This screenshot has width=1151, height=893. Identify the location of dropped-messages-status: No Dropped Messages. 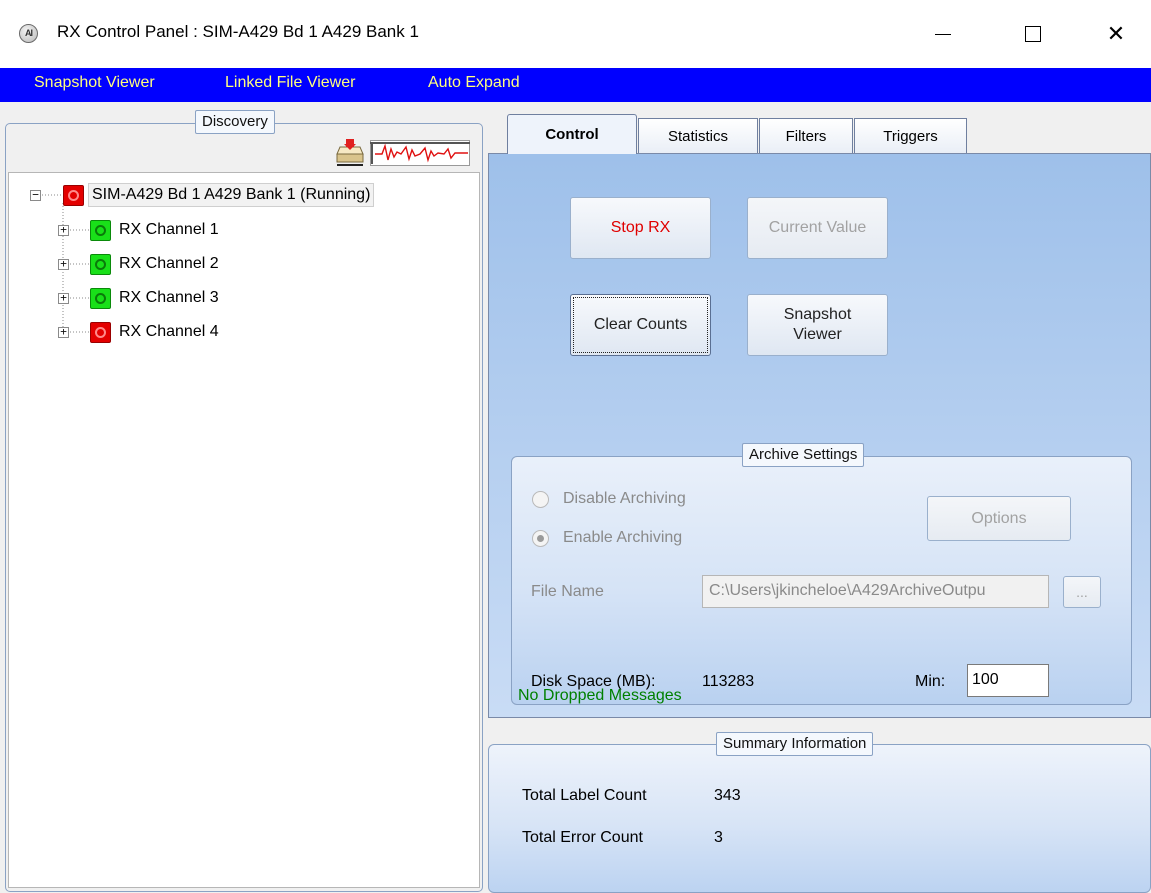
(600, 695).